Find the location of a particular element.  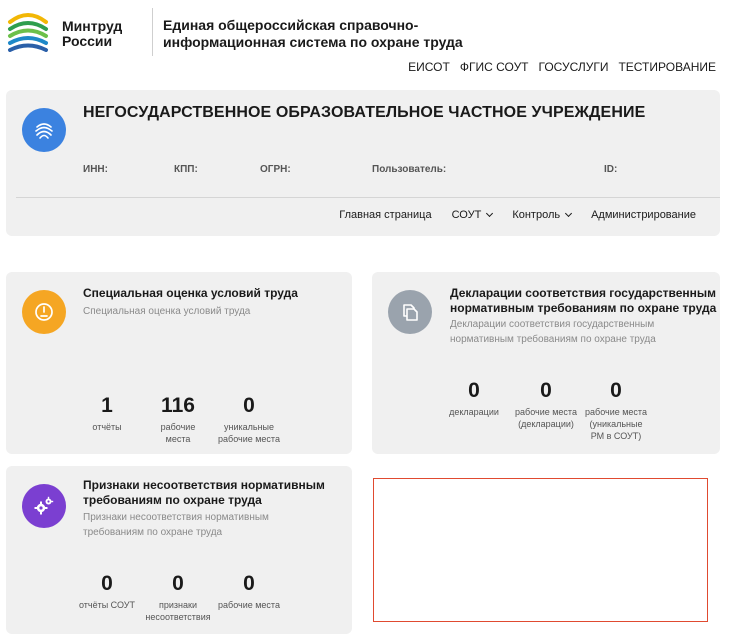

nav-sout-dropdown: СОУТ is located at coordinates (472, 215).